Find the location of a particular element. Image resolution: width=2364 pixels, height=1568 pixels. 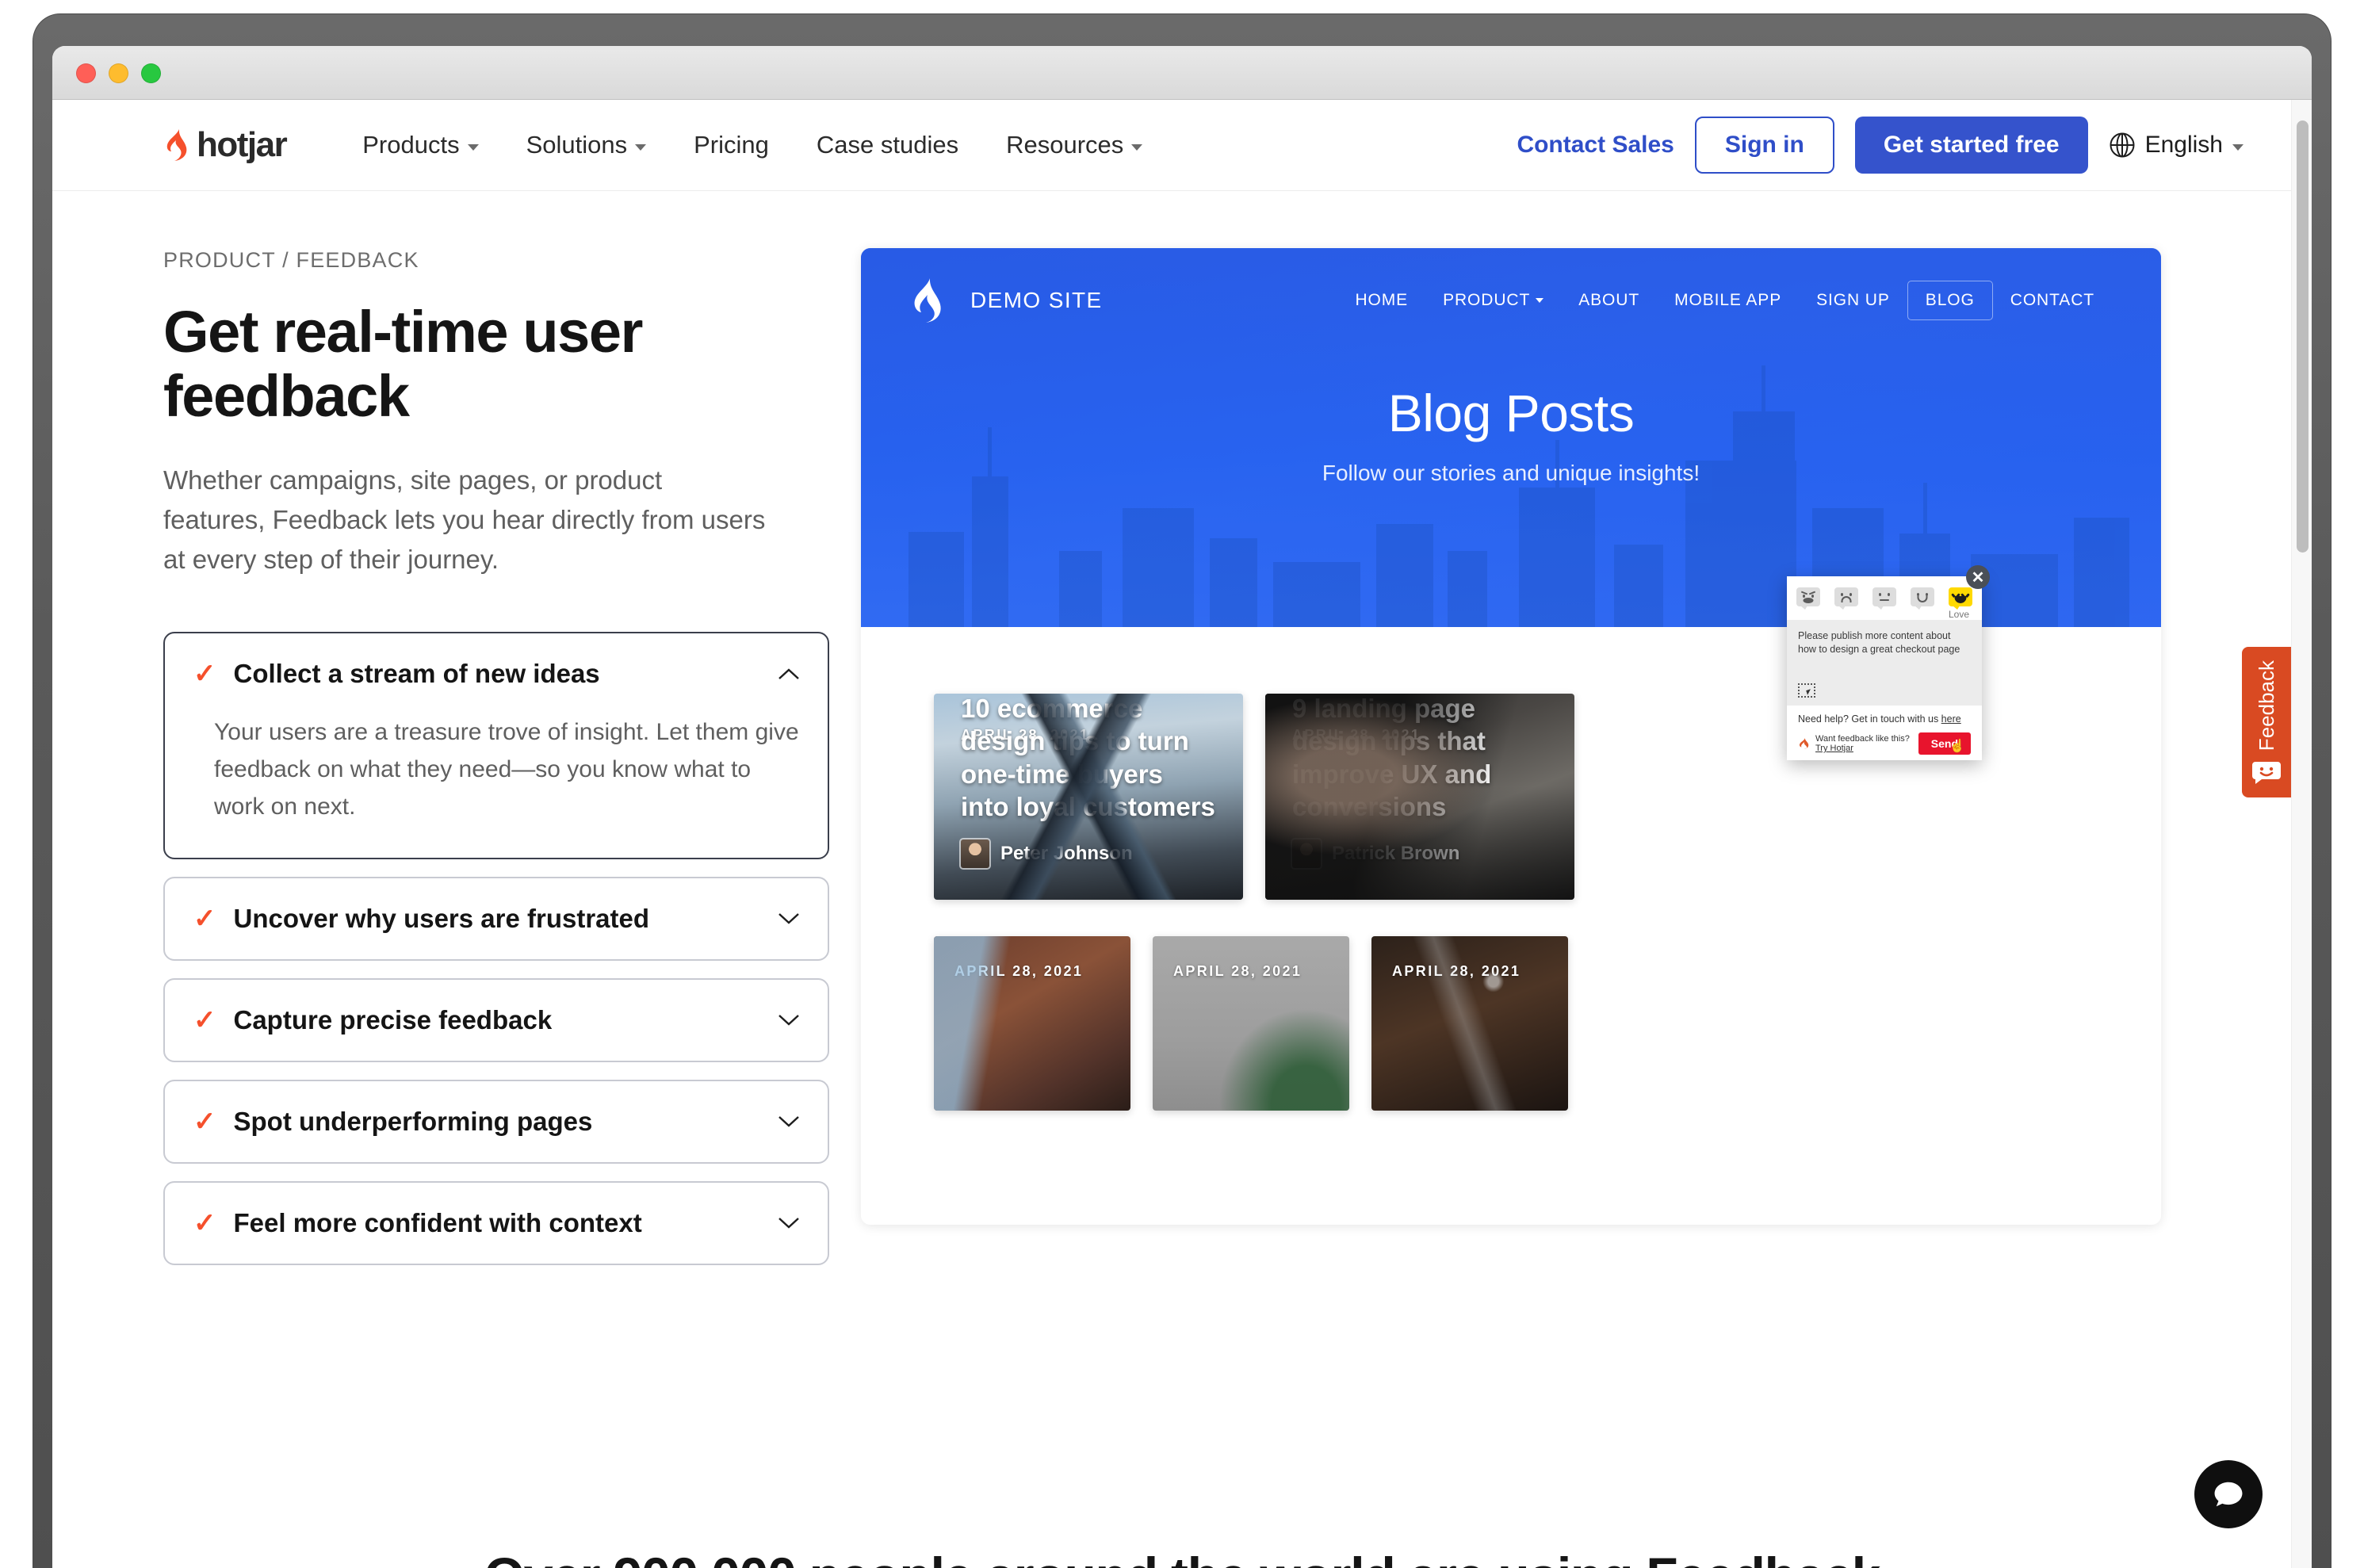

demo-menu-about: ABOUT is located at coordinates (1609, 300).